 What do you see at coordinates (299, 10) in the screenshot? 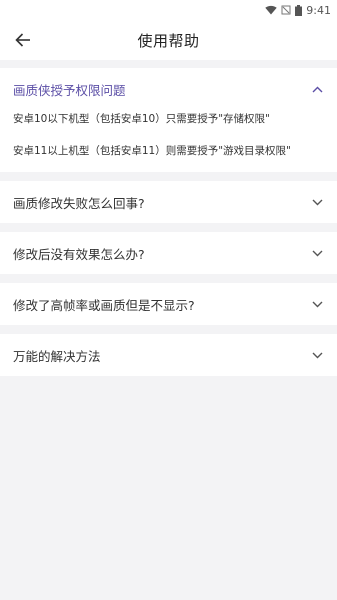
I see `battery-icon` at bounding box center [299, 10].